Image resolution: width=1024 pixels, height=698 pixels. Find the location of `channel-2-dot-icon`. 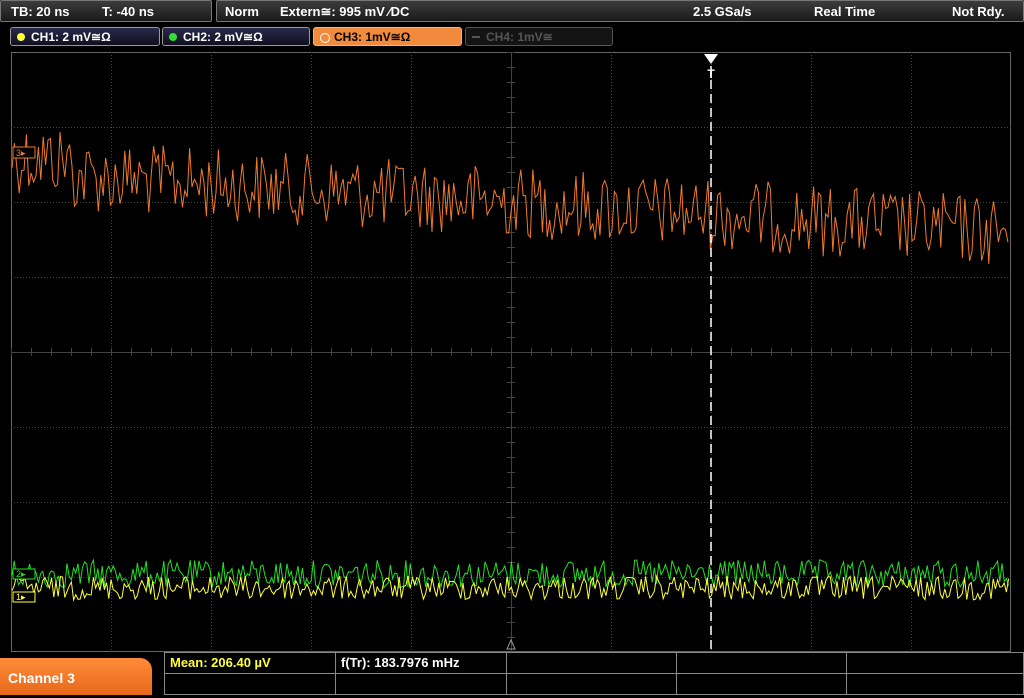

channel-2-dot-icon is located at coordinates (173, 37).